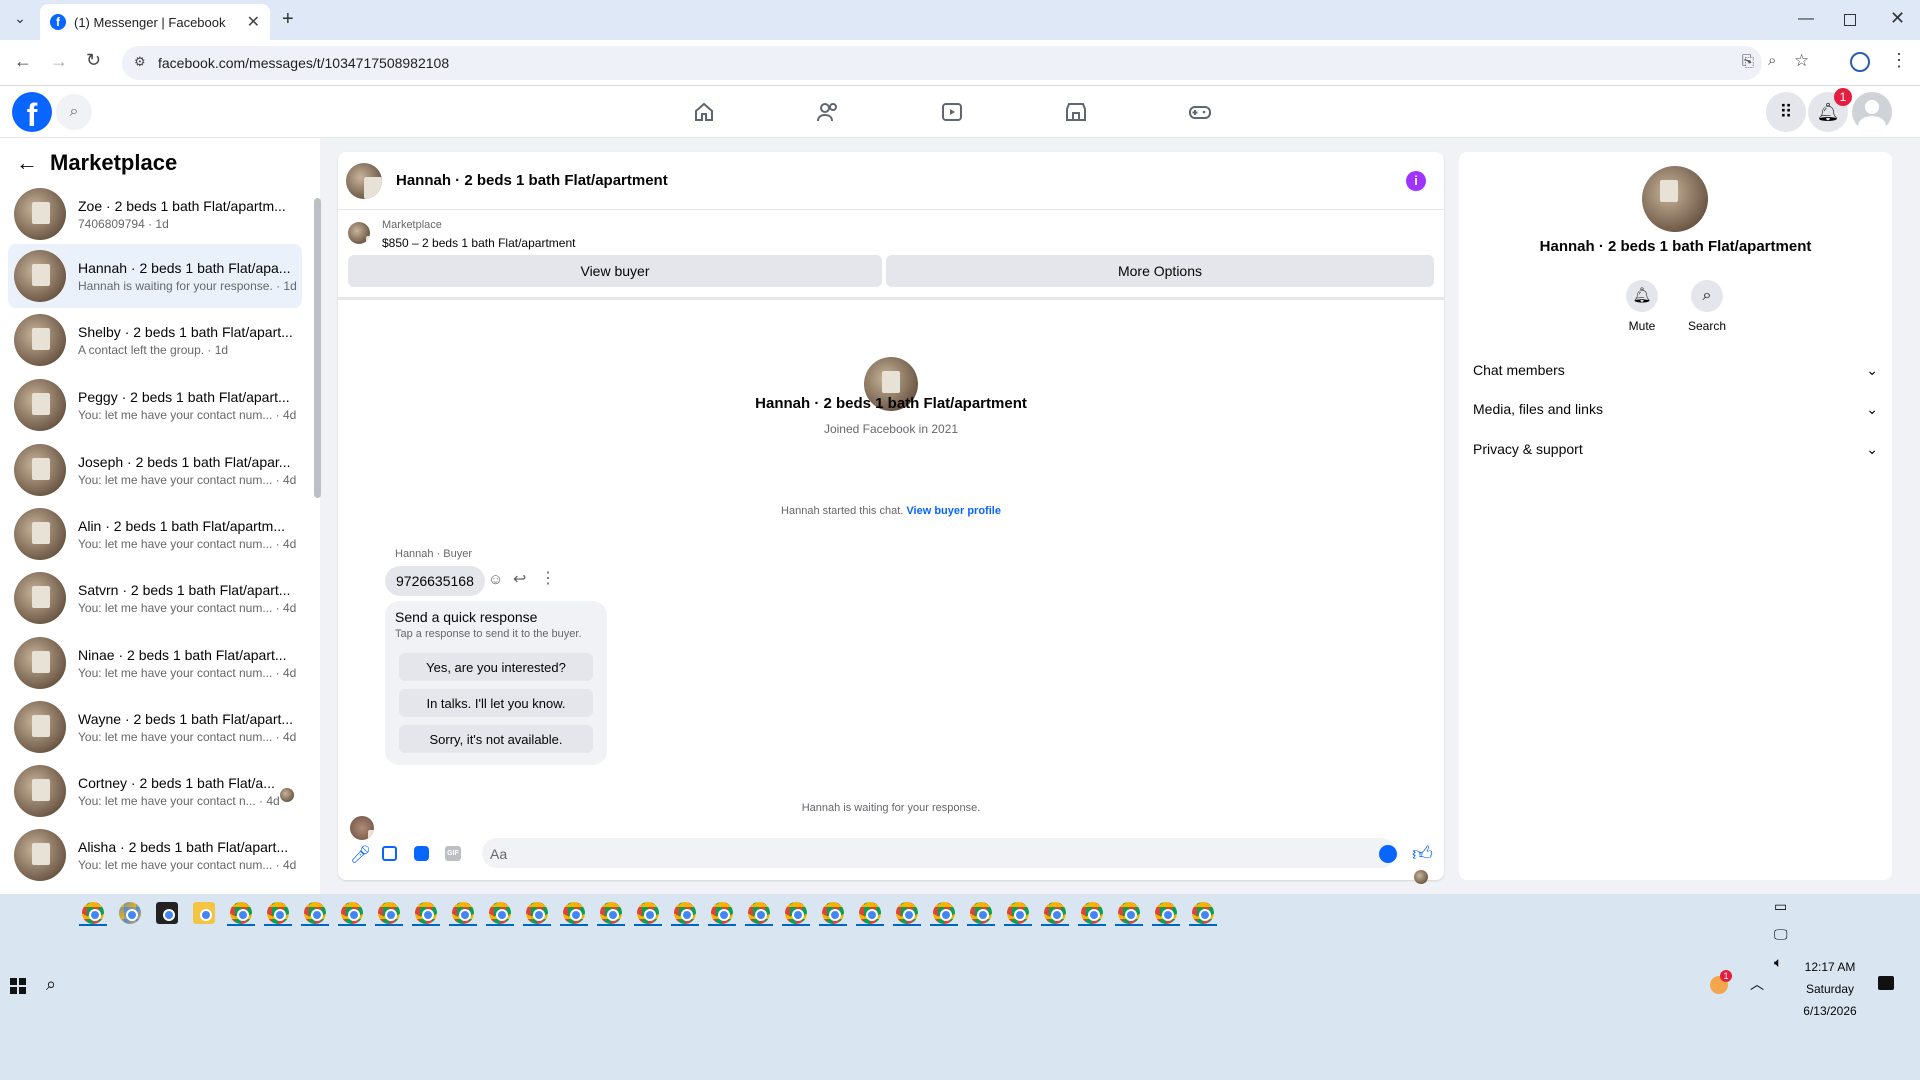 The image size is (1920, 1080). I want to click on restore-icon, so click(1850, 20).